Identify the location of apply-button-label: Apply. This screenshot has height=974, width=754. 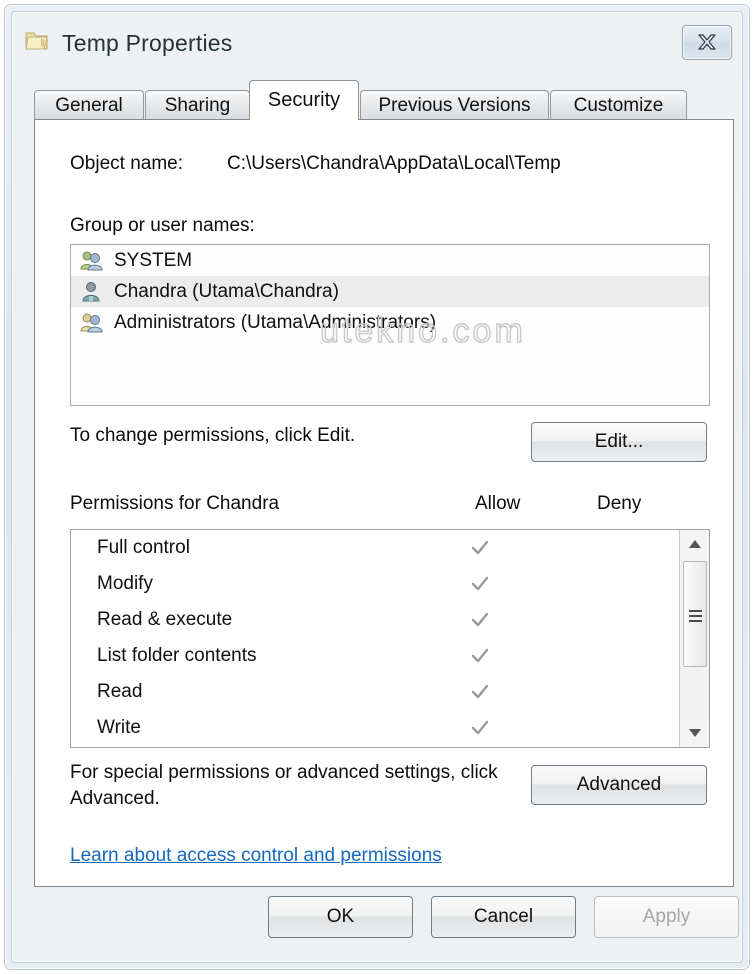
(666, 916).